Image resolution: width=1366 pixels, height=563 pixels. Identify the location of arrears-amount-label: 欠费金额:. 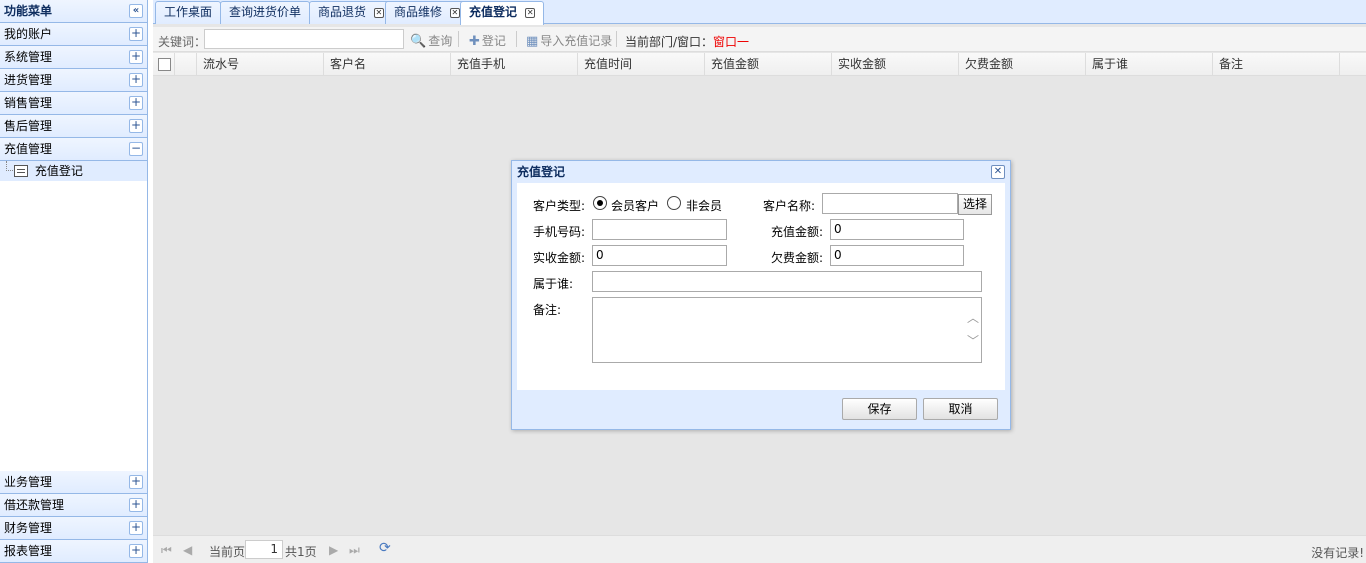
(796, 258).